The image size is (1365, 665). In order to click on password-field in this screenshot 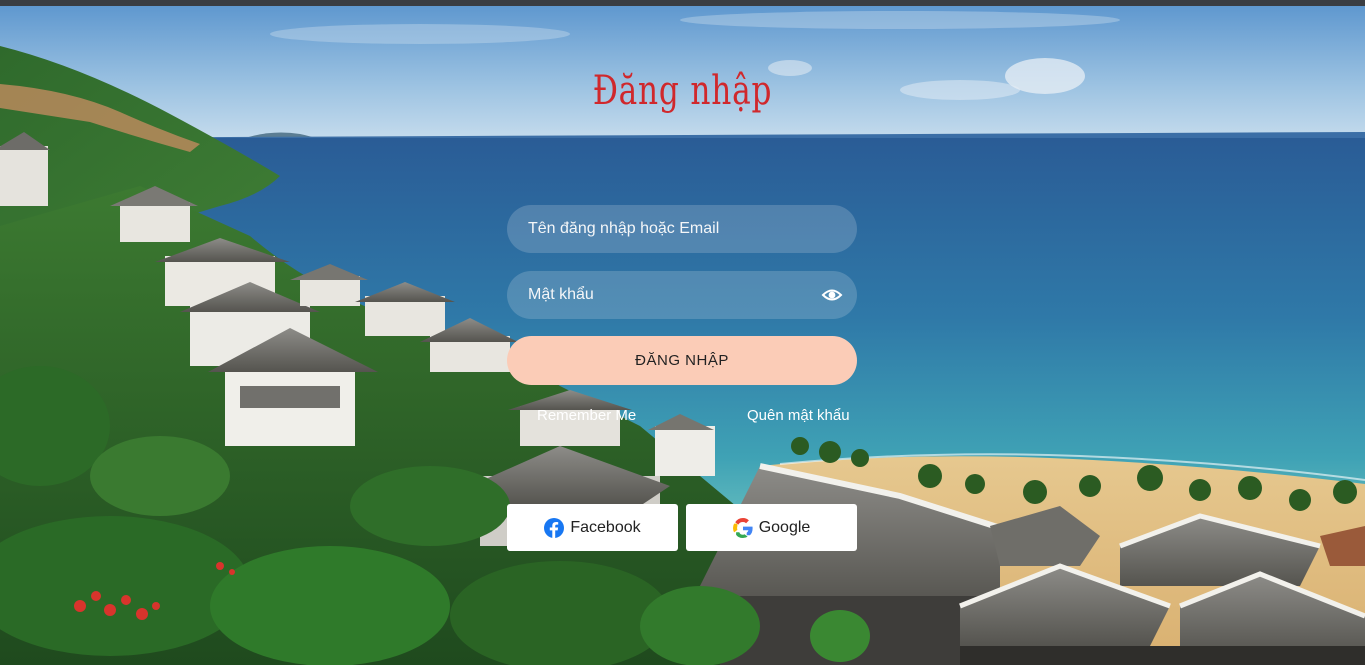, I will do `click(682, 295)`.